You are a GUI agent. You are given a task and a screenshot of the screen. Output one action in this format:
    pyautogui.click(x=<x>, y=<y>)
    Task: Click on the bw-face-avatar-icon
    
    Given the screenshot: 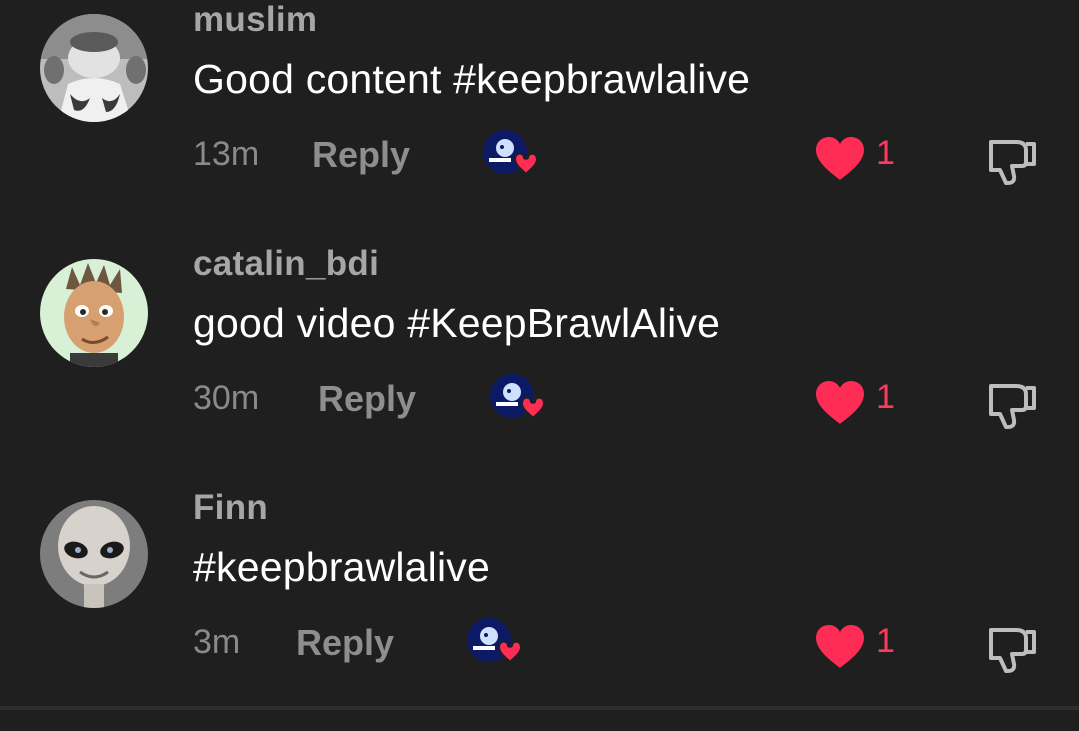 What is the action you would take?
    pyautogui.click(x=94, y=68)
    